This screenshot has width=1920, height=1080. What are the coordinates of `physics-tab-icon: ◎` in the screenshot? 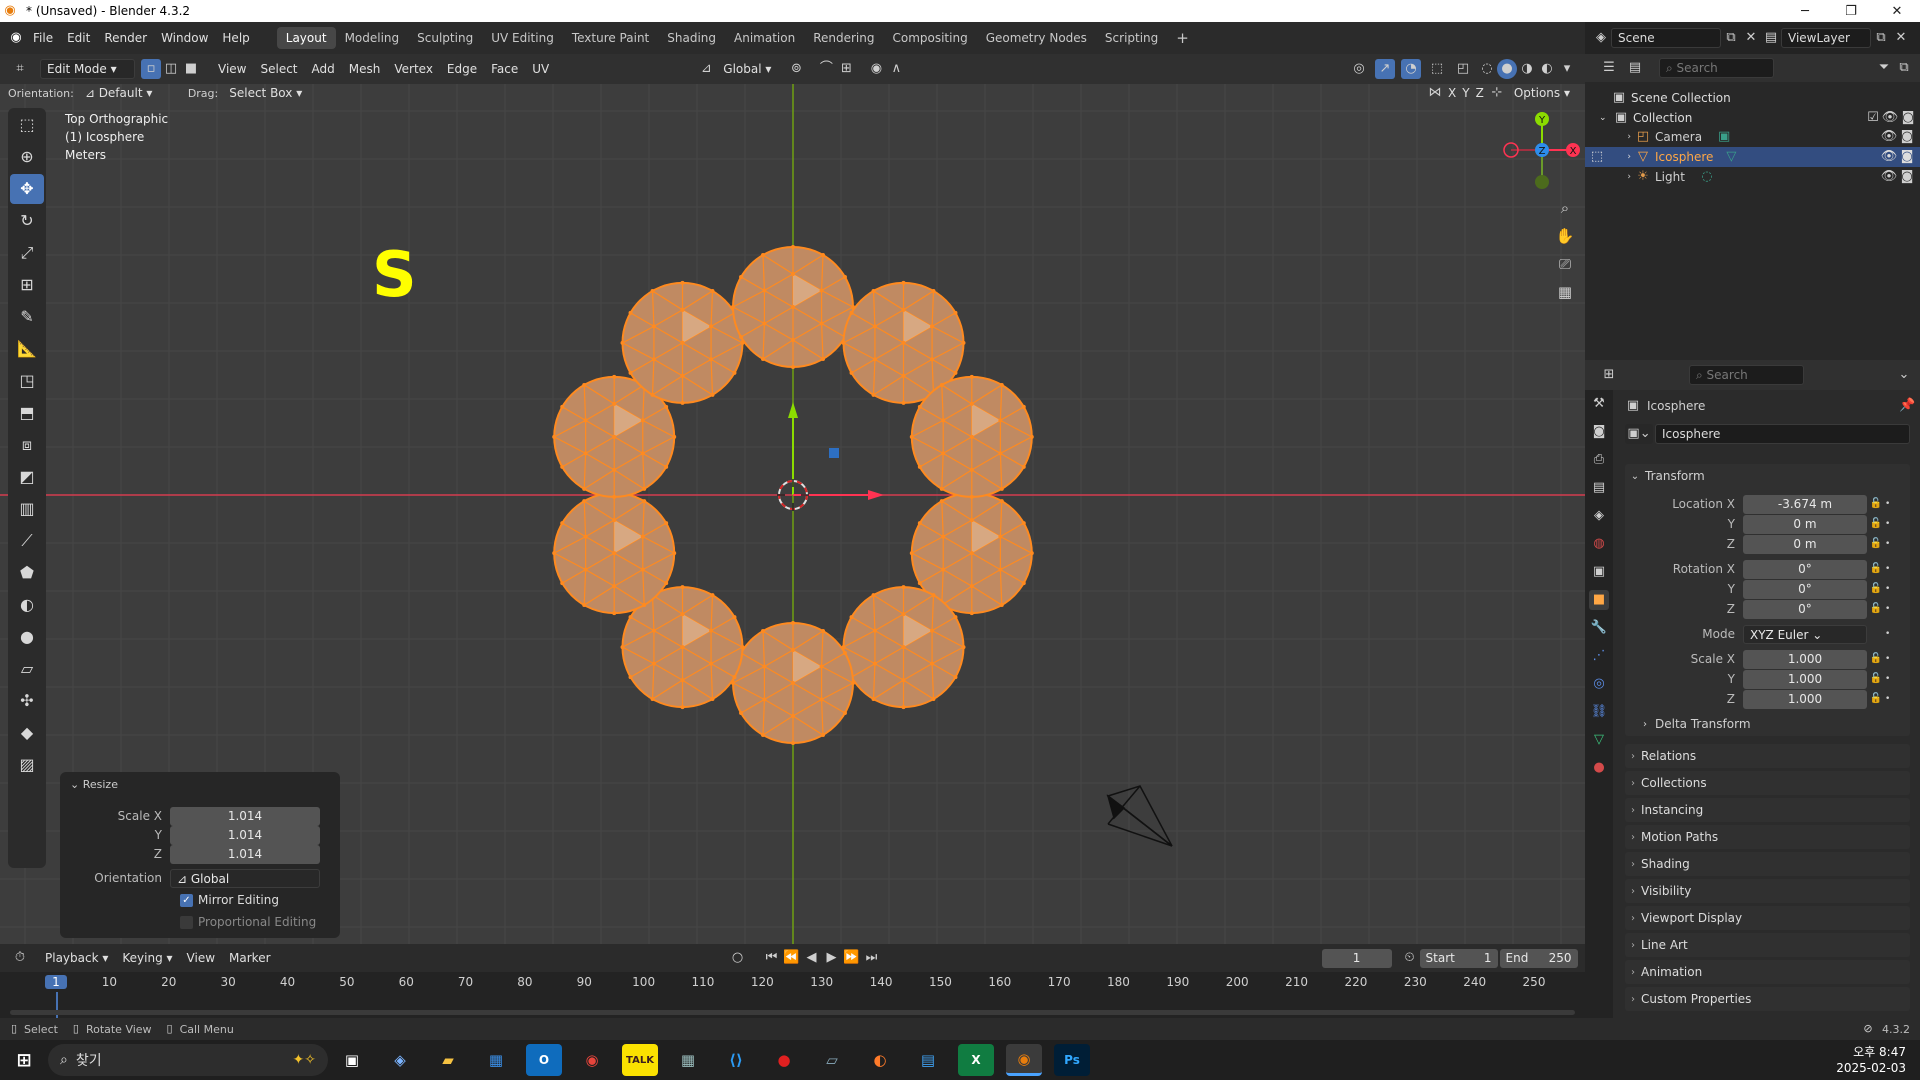 It's located at (1599, 684).